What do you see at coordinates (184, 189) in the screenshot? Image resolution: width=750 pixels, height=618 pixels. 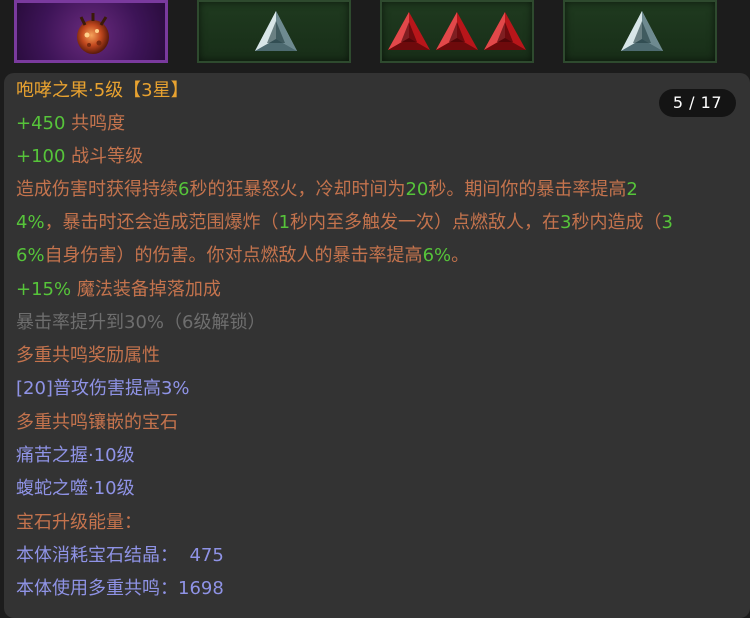 I see `desc-number: 6` at bounding box center [184, 189].